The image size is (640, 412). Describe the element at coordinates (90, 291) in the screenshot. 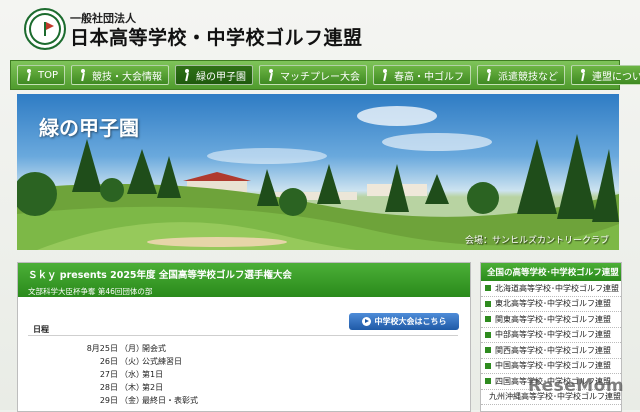

I see `tournament-subtitle: 文部科学大臣杯争奪 第46回団体の部` at that location.